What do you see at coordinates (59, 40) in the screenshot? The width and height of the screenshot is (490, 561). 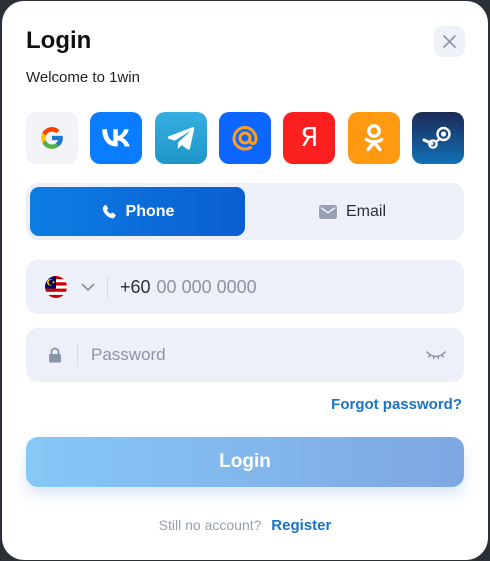 I see `dialog-title: Login` at bounding box center [59, 40].